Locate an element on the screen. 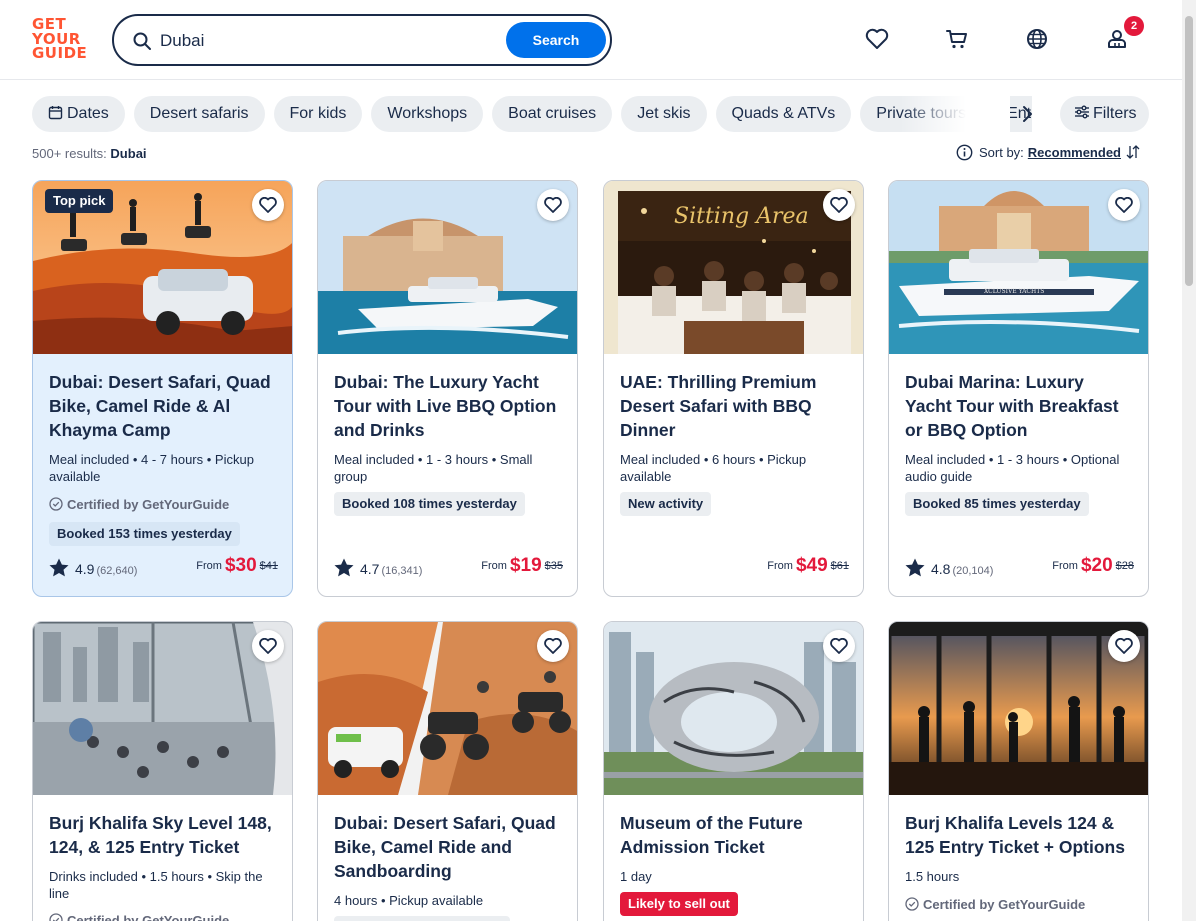  chip-boat-cruises: Boat cruises is located at coordinates (552, 114).